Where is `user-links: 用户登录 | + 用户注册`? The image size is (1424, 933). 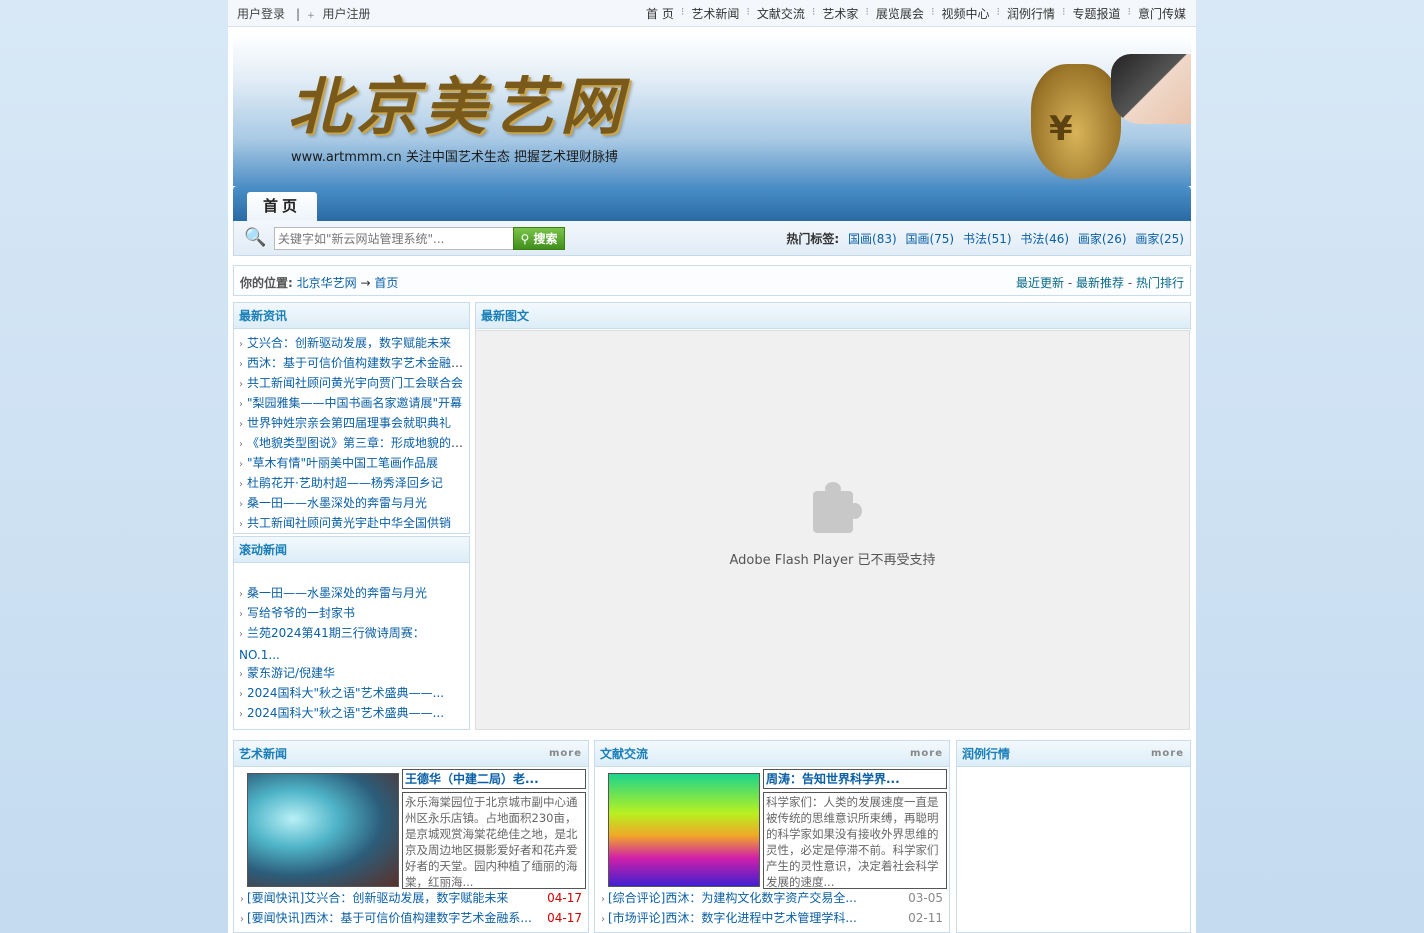
user-links: 用户登录 | + 用户注册 is located at coordinates (305, 13).